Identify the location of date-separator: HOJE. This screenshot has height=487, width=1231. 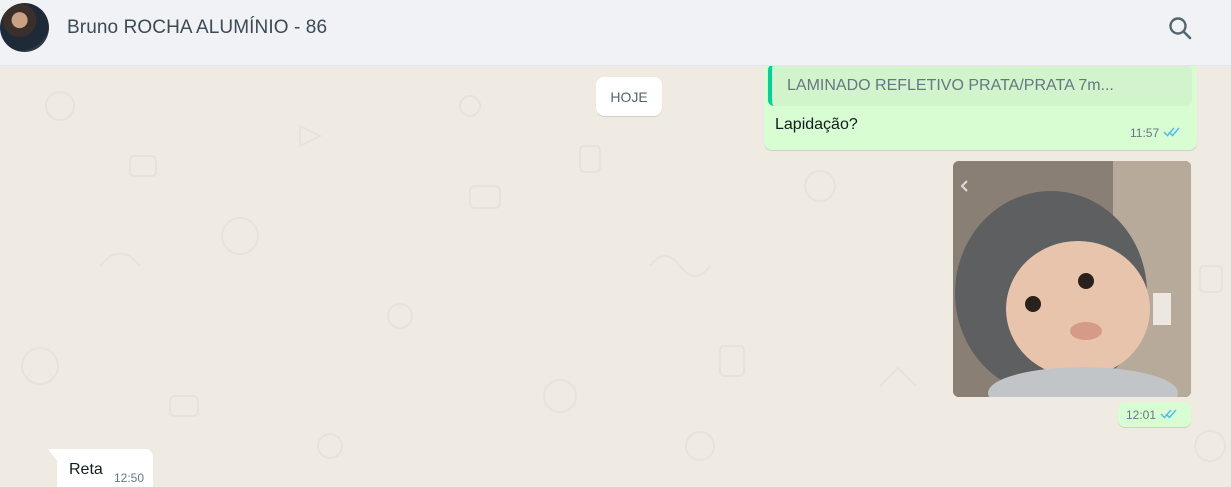
(629, 96).